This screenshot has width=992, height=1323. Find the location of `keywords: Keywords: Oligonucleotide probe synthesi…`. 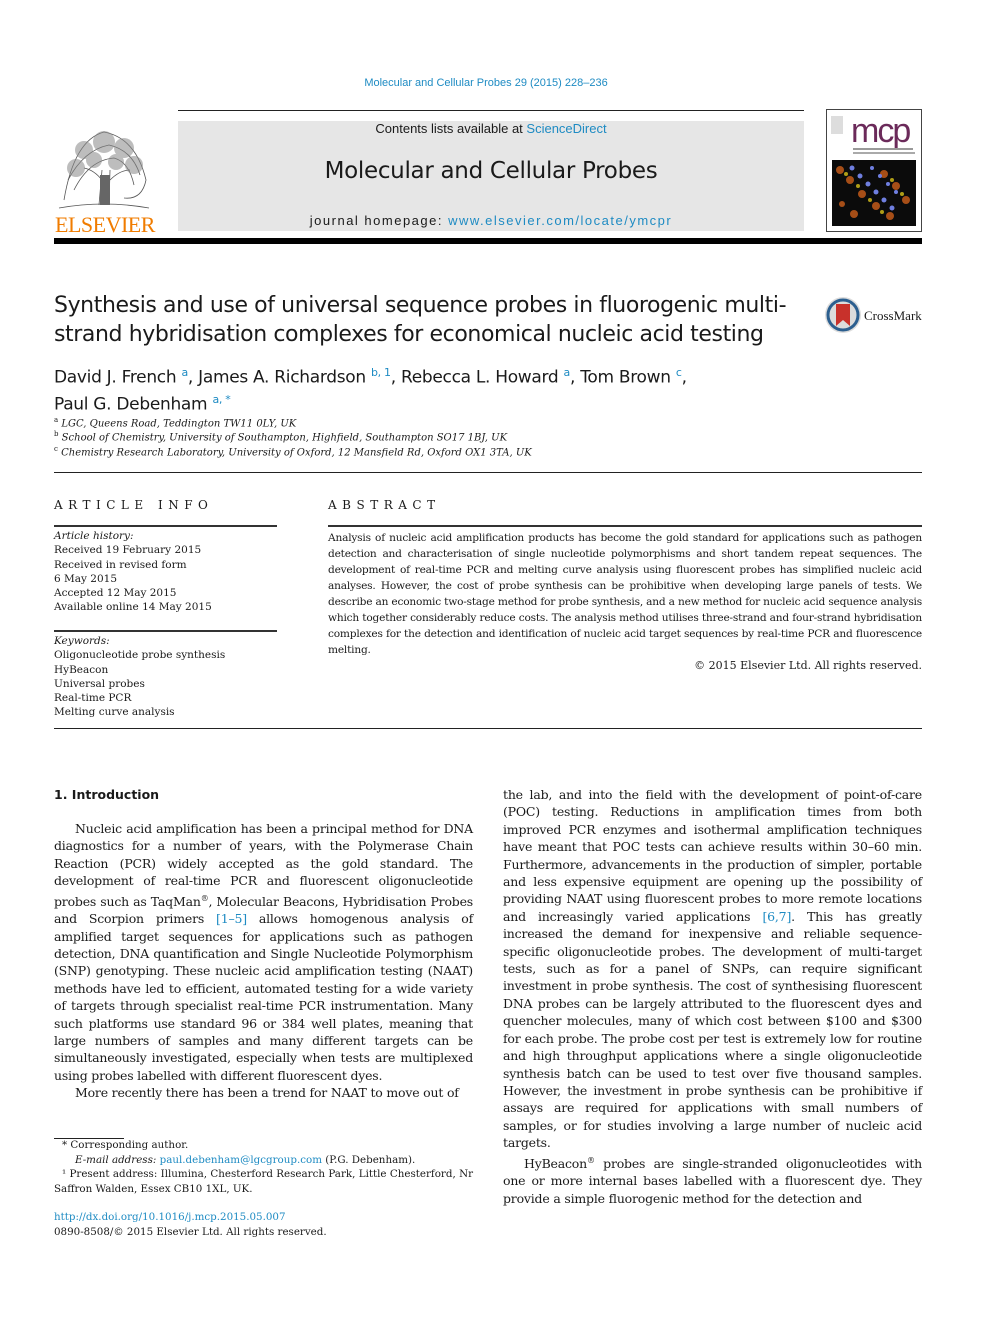

keywords: Keywords: Oligonucleotide probe synthesi… is located at coordinates (166, 677).